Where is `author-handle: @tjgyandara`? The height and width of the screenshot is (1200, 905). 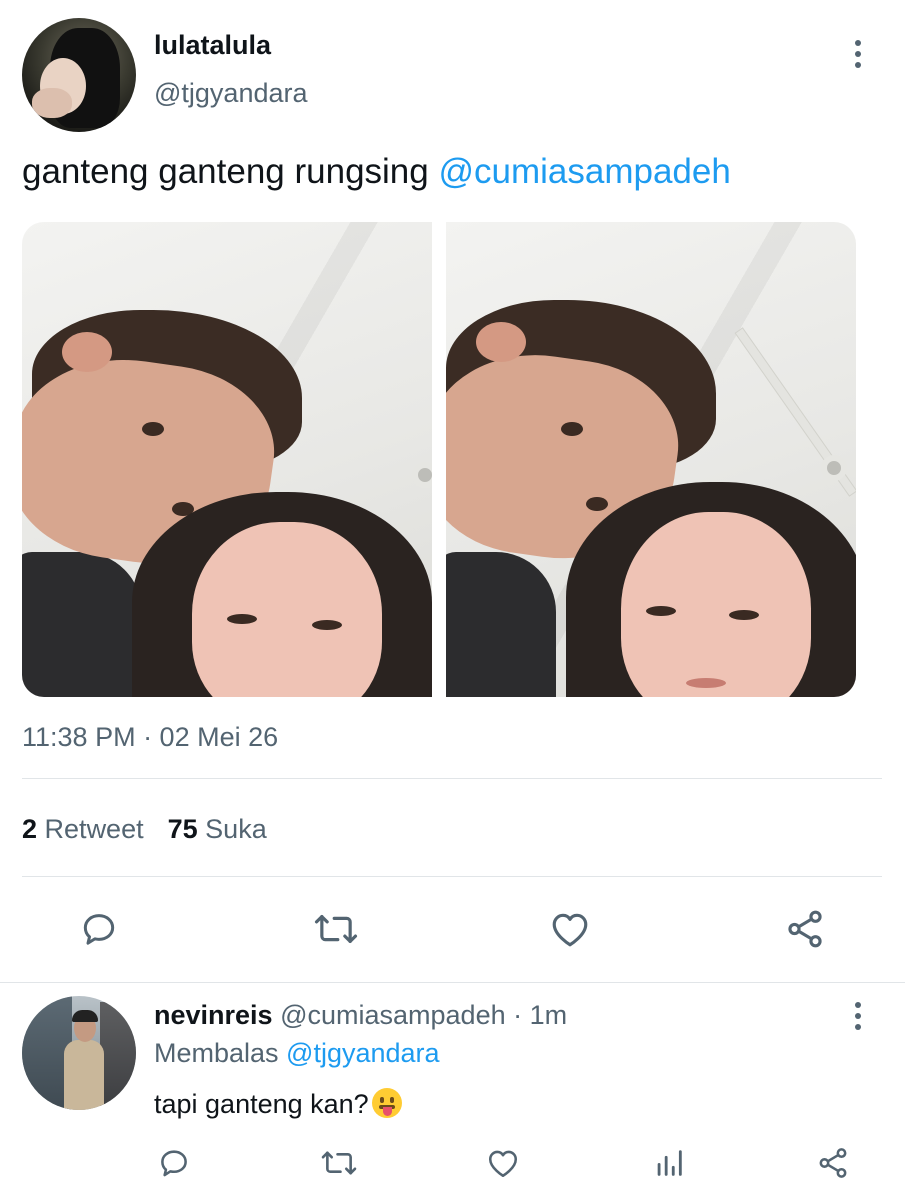 author-handle: @tjgyandara is located at coordinates (231, 93).